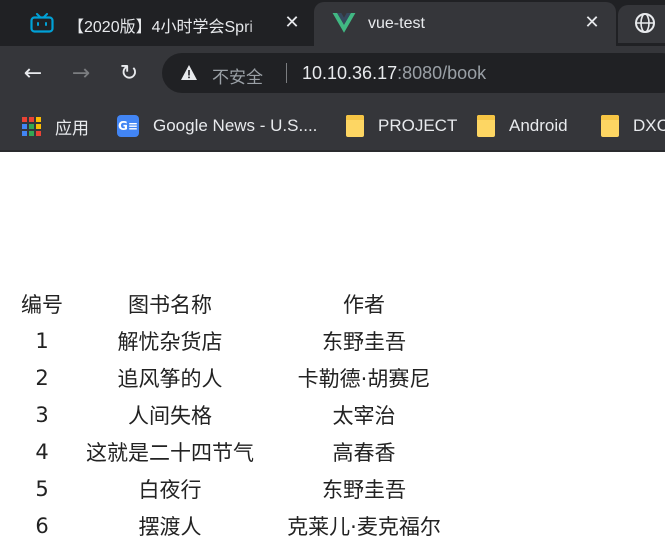  What do you see at coordinates (160, 27) in the screenshot?
I see `tab-title: 【2020版】4小时学会Spri` at bounding box center [160, 27].